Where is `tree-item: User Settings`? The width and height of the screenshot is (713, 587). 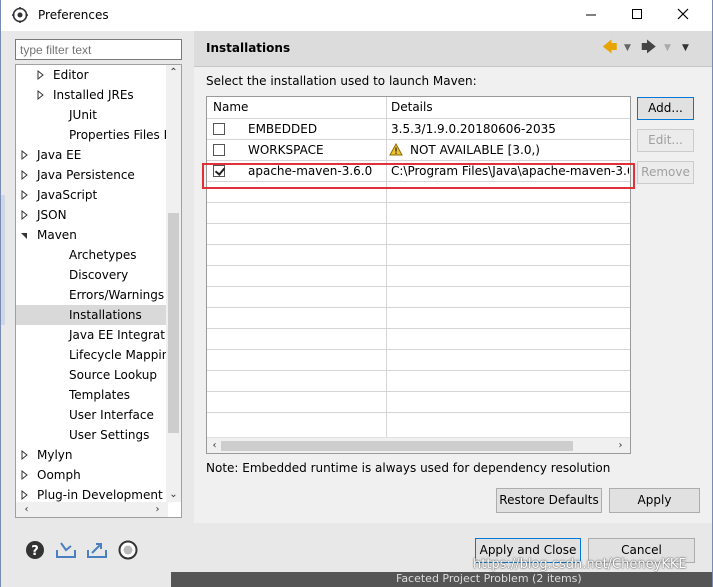
tree-item: User Settings is located at coordinates (92, 435).